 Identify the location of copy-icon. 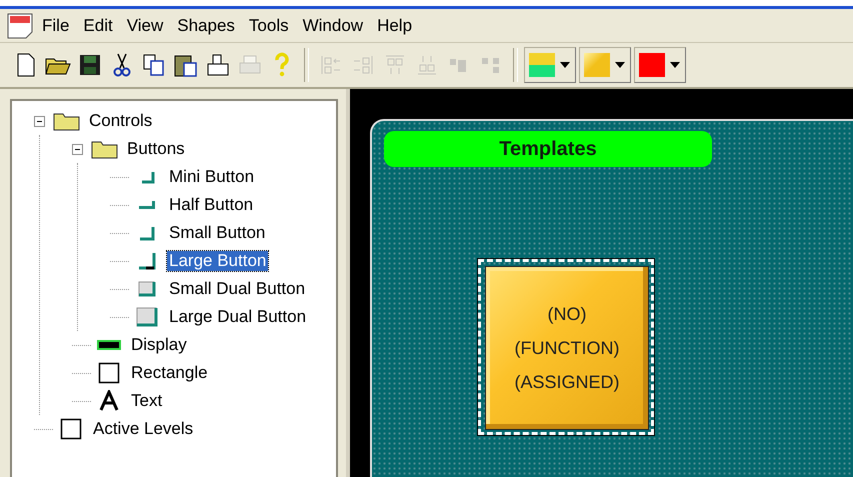
(154, 65).